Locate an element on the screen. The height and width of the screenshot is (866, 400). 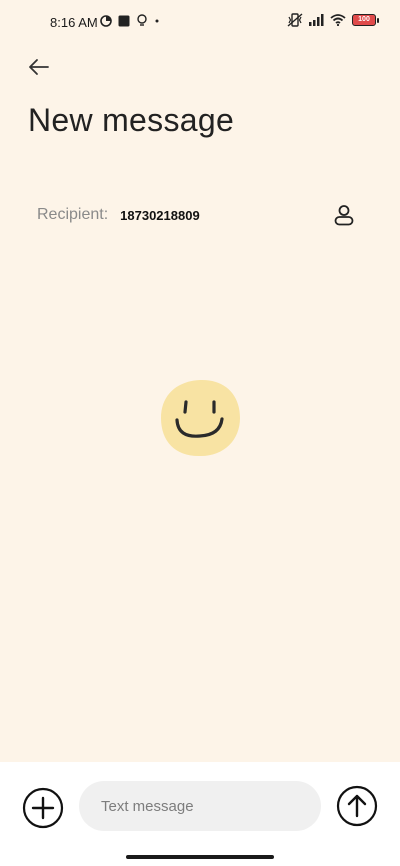
attach-button is located at coordinates (43, 808).